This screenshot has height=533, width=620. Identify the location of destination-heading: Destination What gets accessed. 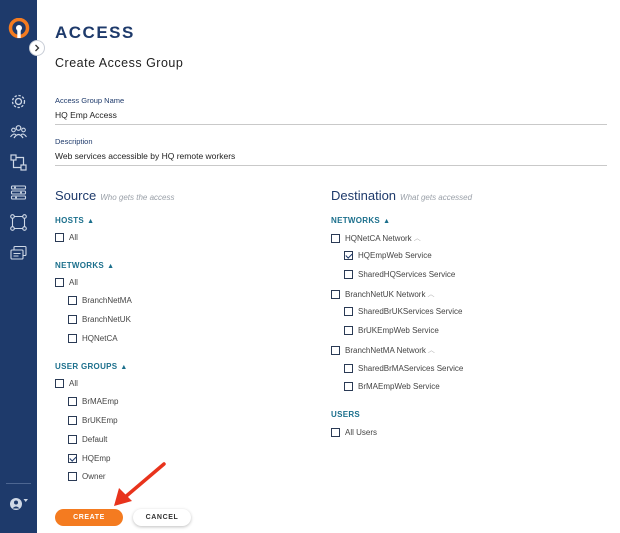
(401, 195).